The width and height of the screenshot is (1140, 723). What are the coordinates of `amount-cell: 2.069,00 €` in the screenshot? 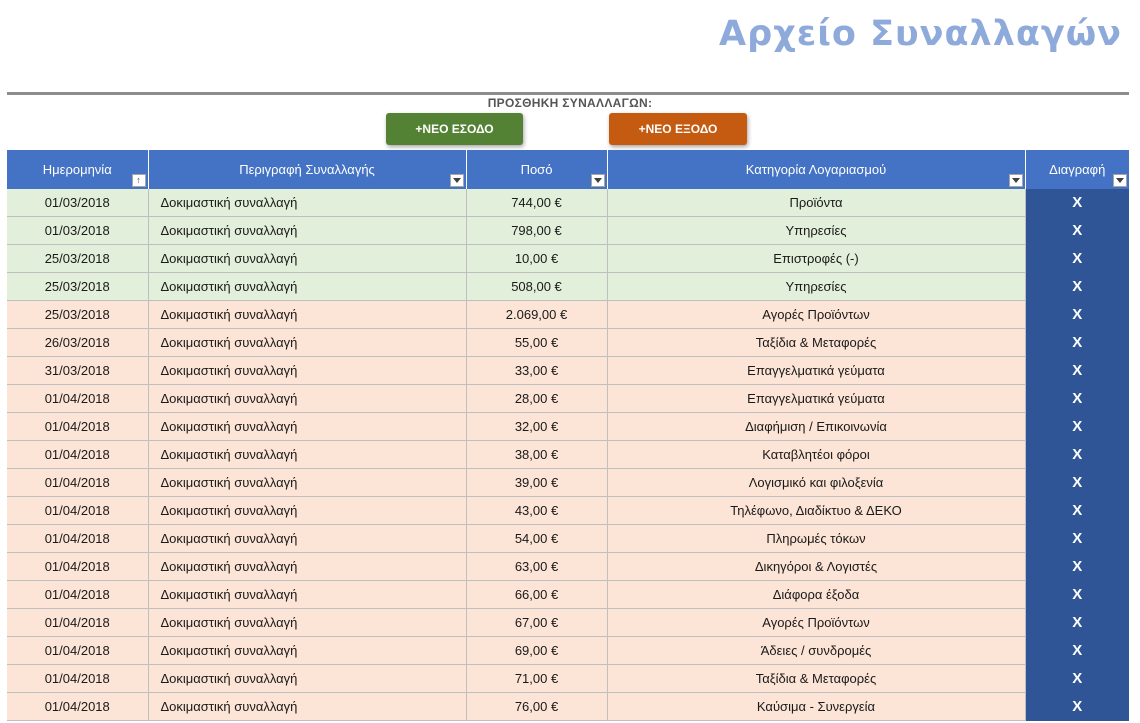 It's located at (536, 314).